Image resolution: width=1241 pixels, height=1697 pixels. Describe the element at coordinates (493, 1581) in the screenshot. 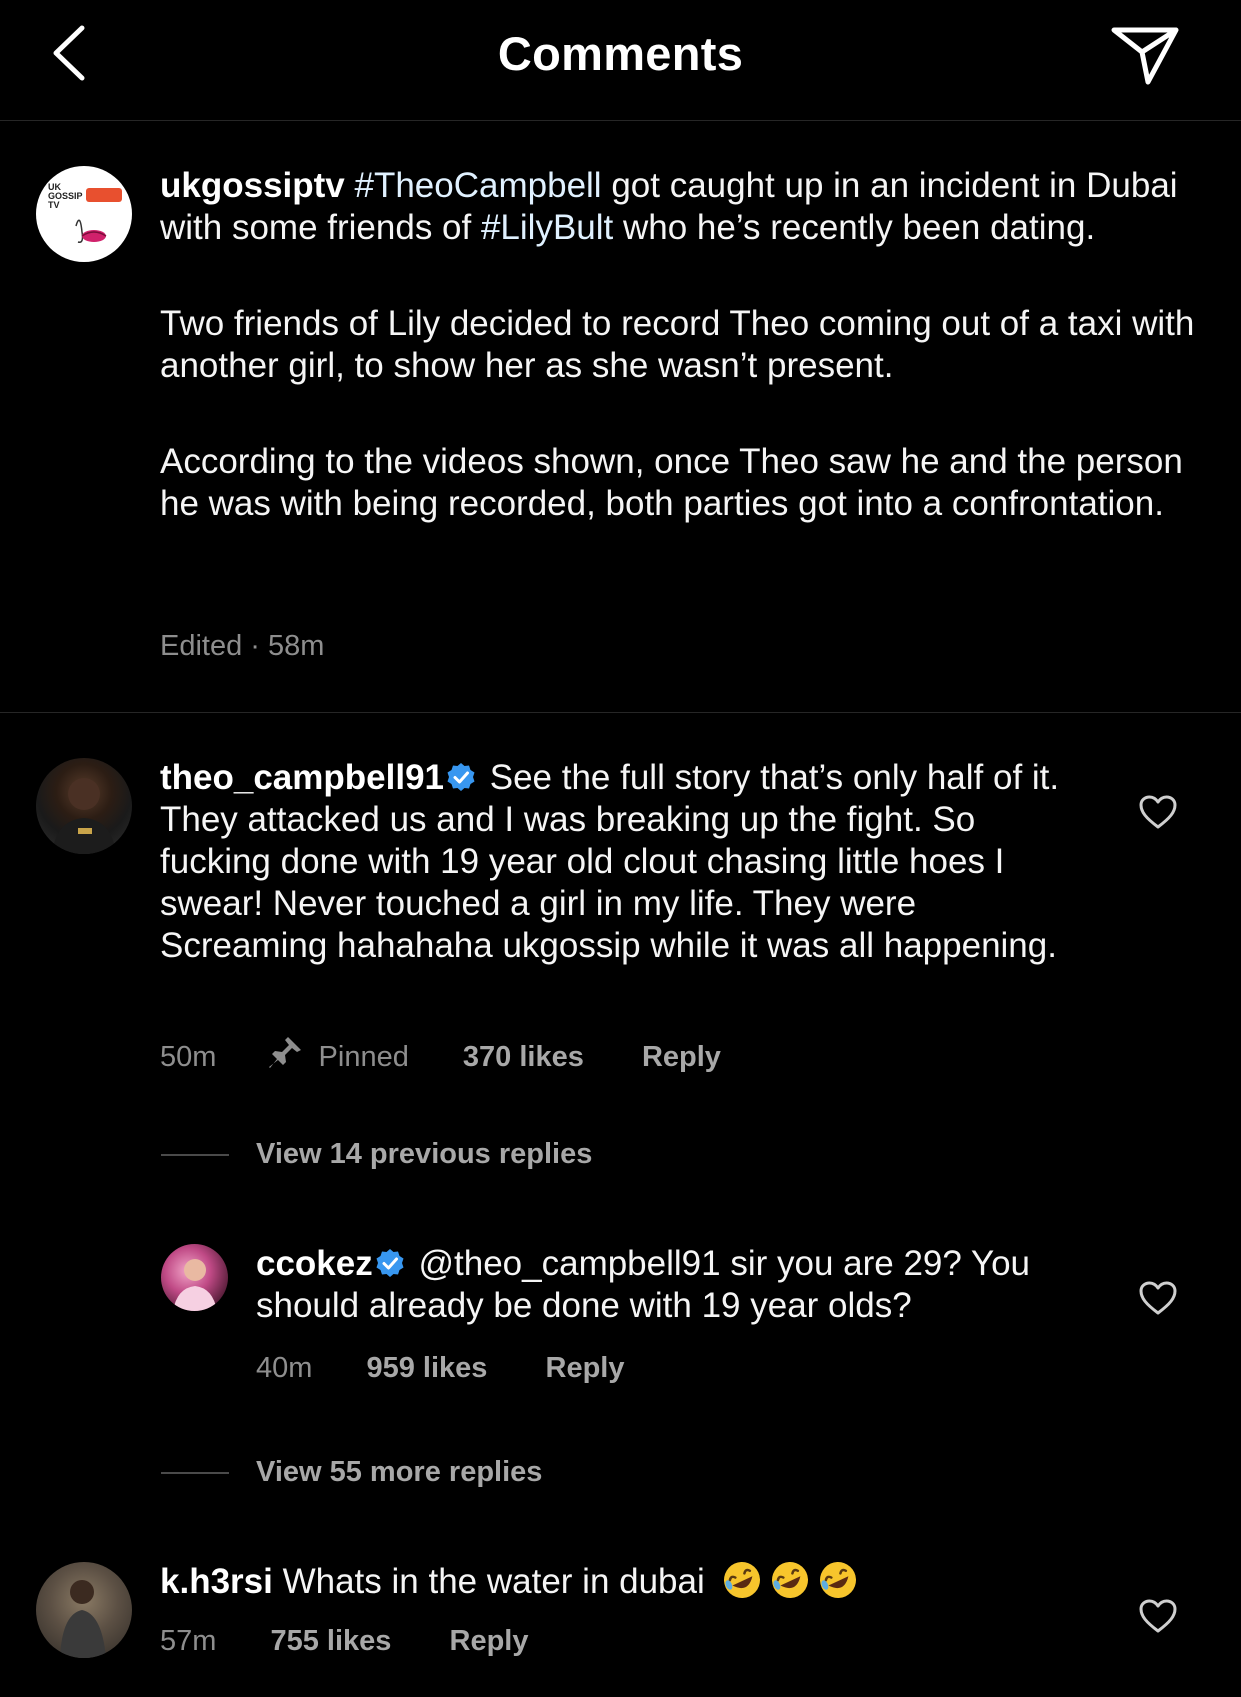

I see `comment-body: Whats in the water in dubai` at that location.